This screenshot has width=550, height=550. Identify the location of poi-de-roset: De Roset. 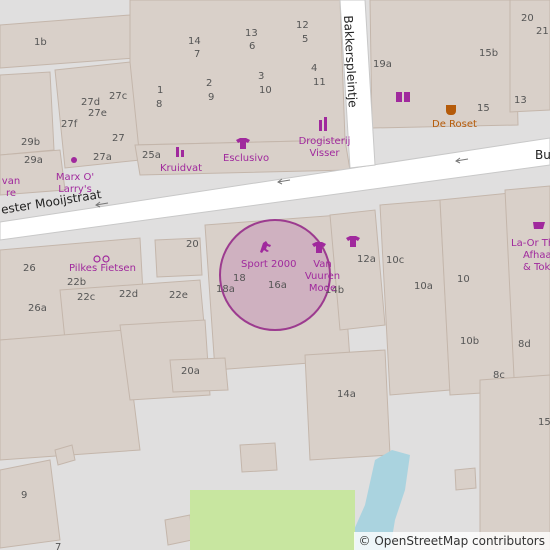
(454, 125).